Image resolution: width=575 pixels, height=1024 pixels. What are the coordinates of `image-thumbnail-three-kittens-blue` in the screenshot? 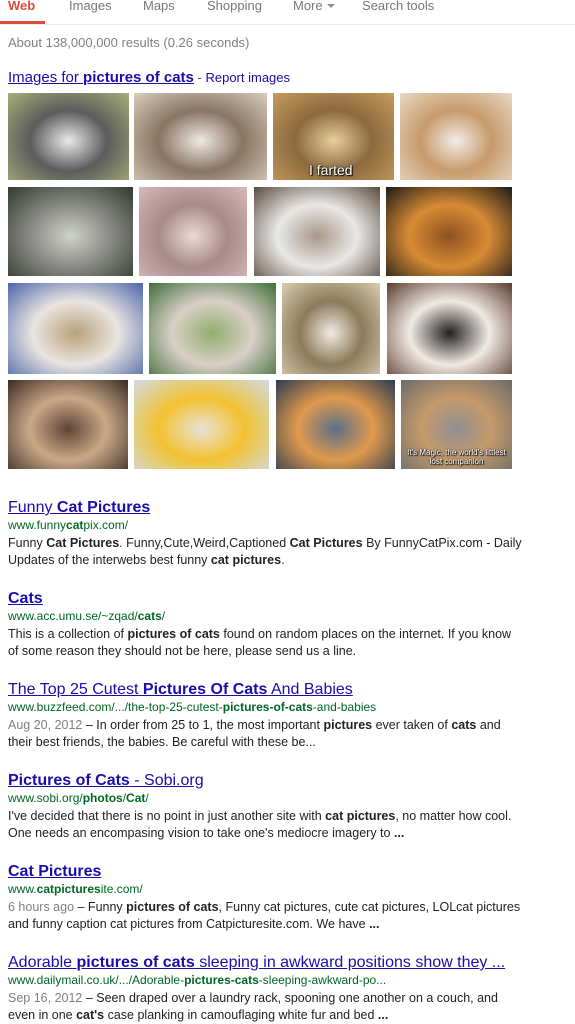 It's located at (75, 328).